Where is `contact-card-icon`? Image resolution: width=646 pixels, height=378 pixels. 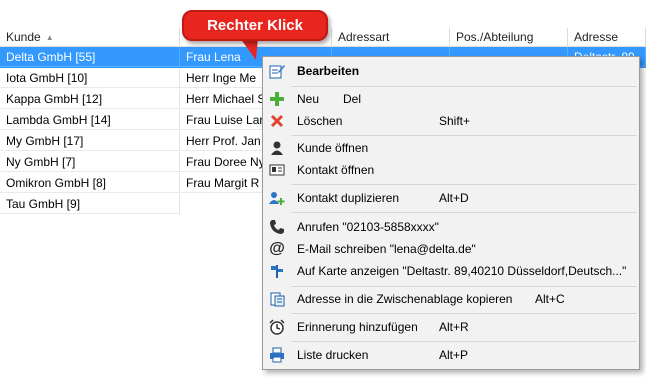
contact-card-icon is located at coordinates (277, 170).